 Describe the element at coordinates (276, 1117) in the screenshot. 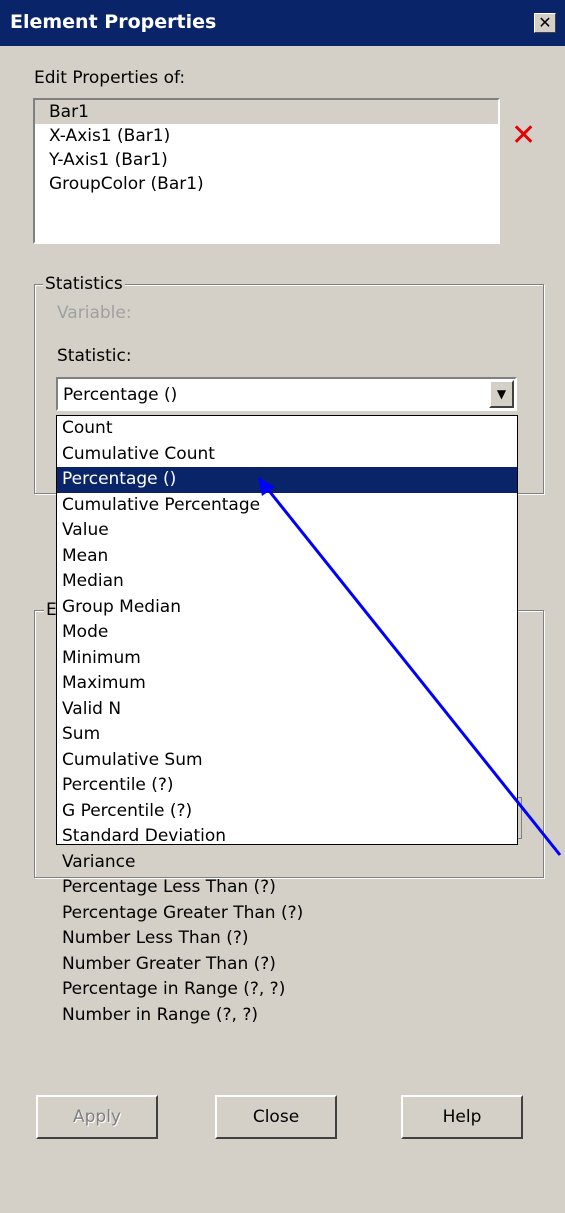

I see `close-button: Close` at that location.